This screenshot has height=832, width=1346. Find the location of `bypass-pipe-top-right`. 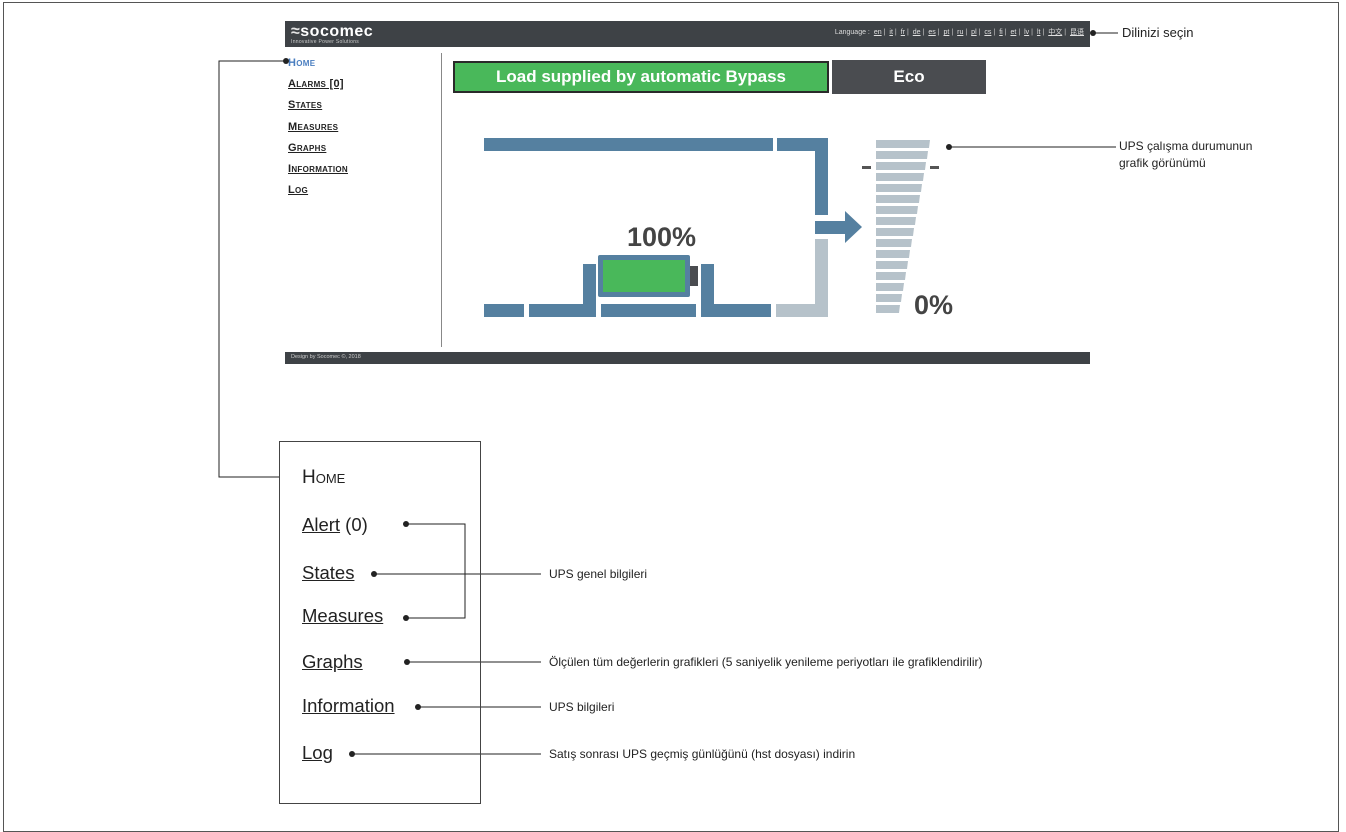

bypass-pipe-top-right is located at coordinates (802, 144).